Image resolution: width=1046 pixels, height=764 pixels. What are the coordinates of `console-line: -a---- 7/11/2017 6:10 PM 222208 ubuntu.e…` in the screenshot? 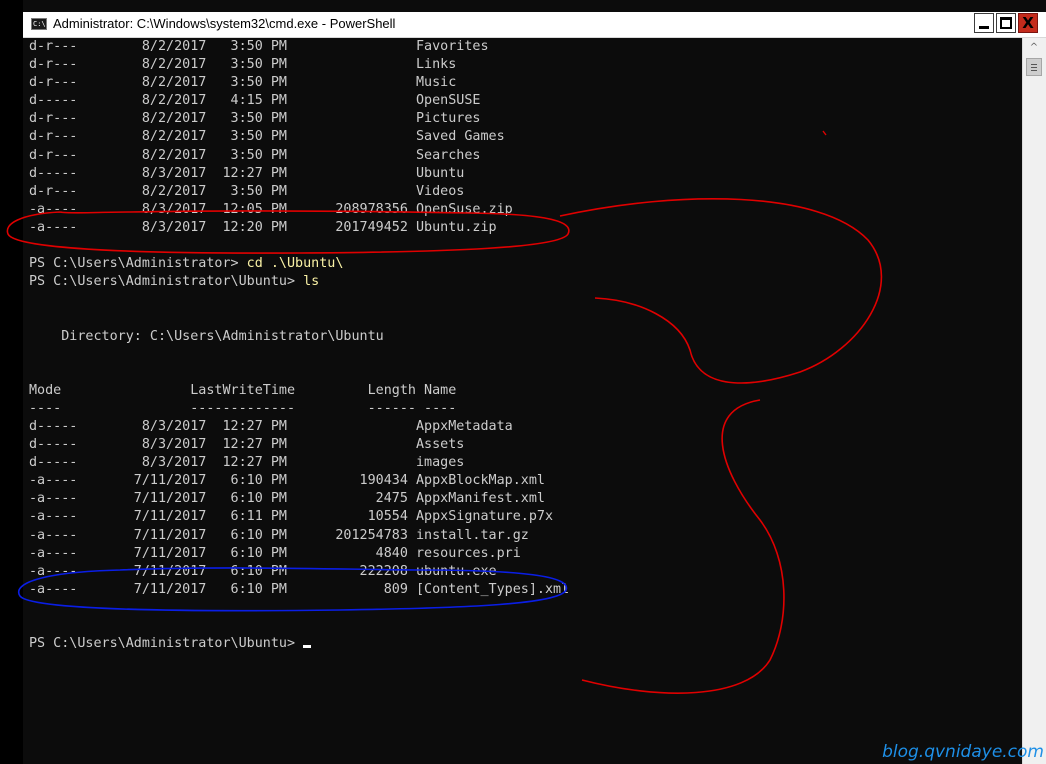 It's located at (263, 571).